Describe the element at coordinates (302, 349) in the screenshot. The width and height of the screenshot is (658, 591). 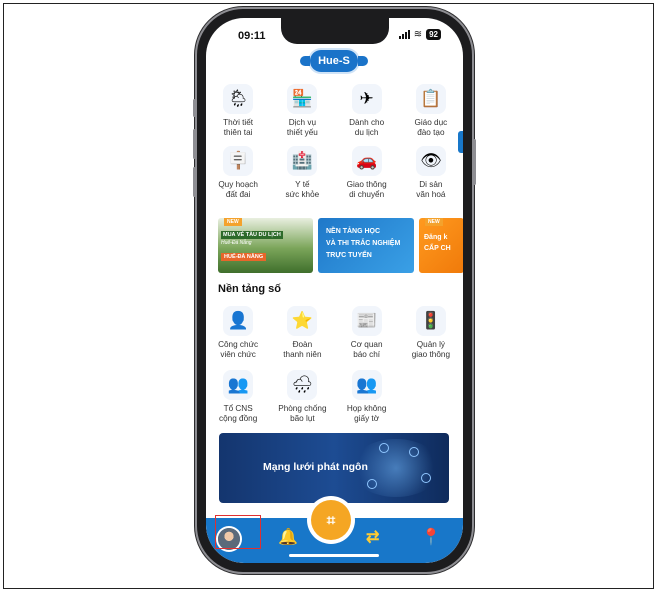
I see `grid-item-label: Đoàn thanh niên` at that location.